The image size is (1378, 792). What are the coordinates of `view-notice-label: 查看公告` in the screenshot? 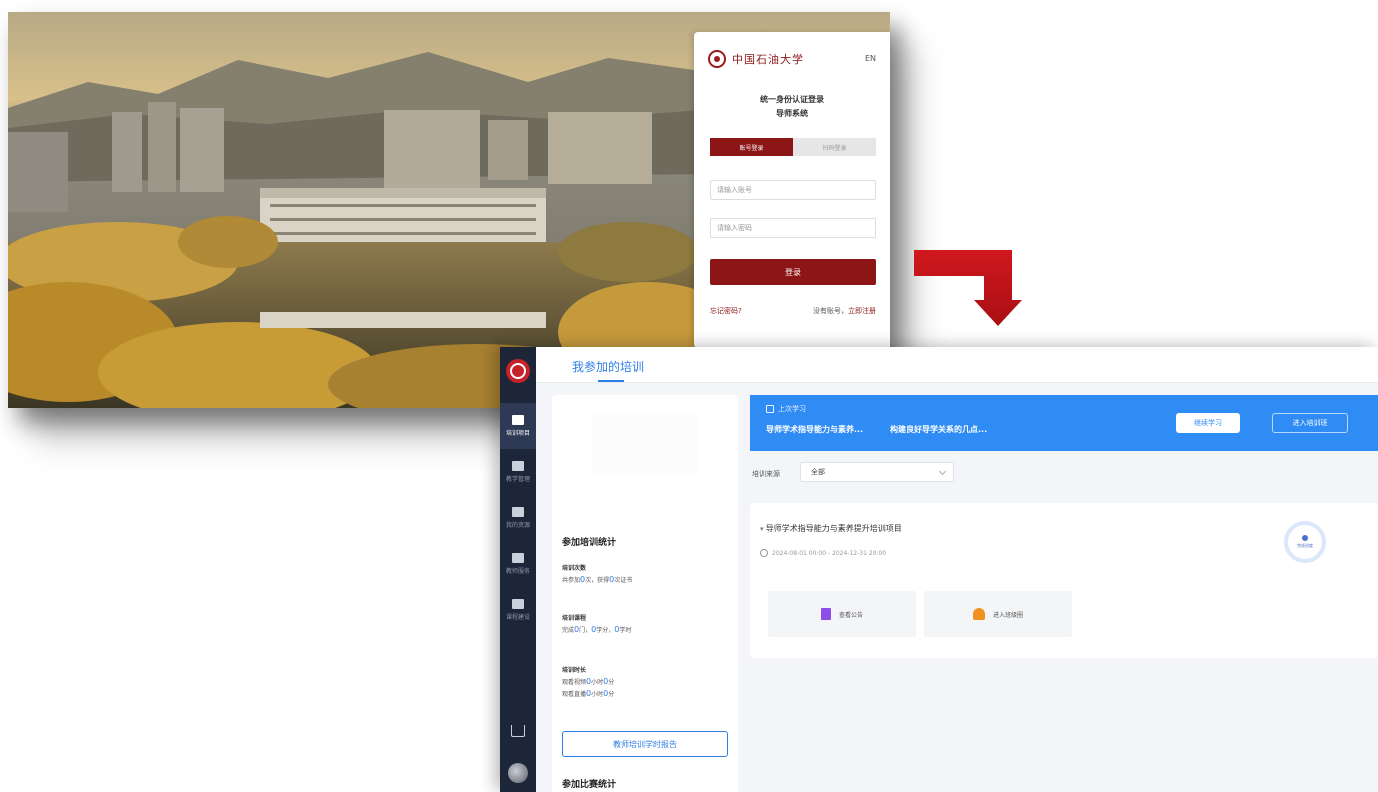 It's located at (850, 615).